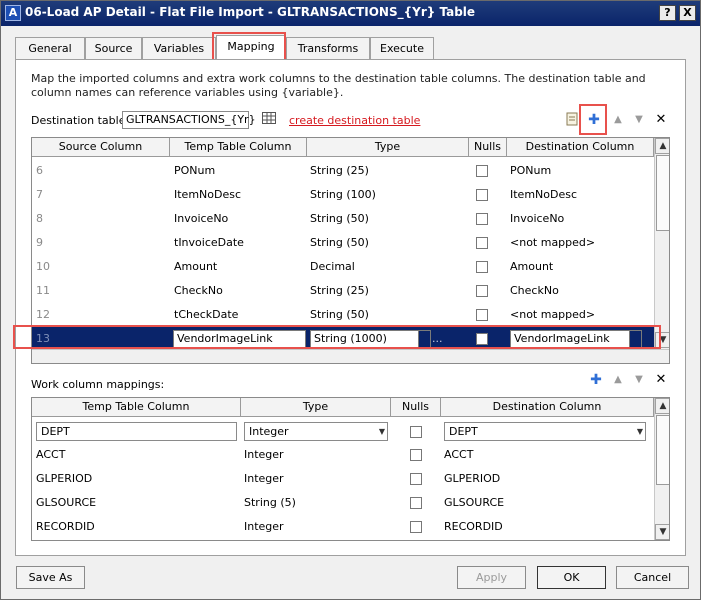 The height and width of the screenshot is (600, 701). What do you see at coordinates (269, 120) in the screenshot?
I see `table-icon` at bounding box center [269, 120].